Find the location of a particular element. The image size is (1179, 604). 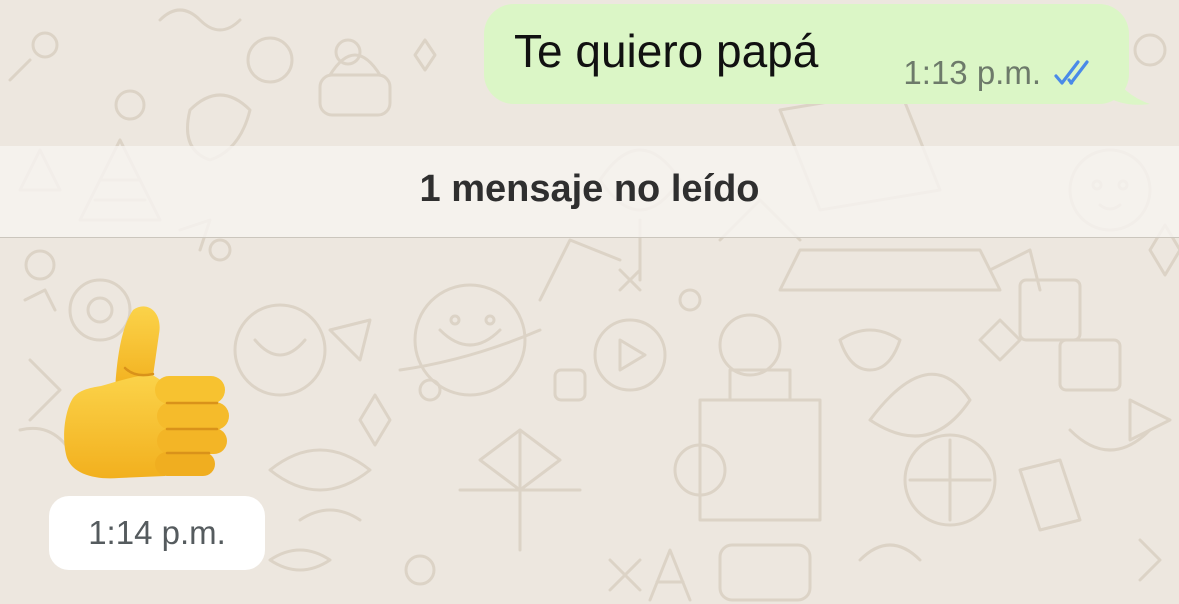

unread-divider-label: 1 mensaje no leído is located at coordinates (589, 189).